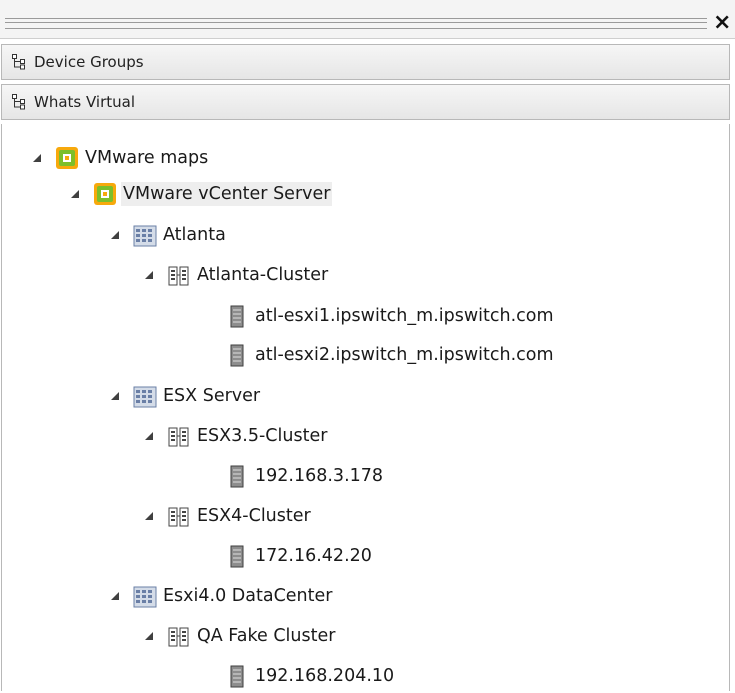 This screenshot has height=693, width=735. I want to click on tree-node-atlanta: Atlanta, so click(169, 235).